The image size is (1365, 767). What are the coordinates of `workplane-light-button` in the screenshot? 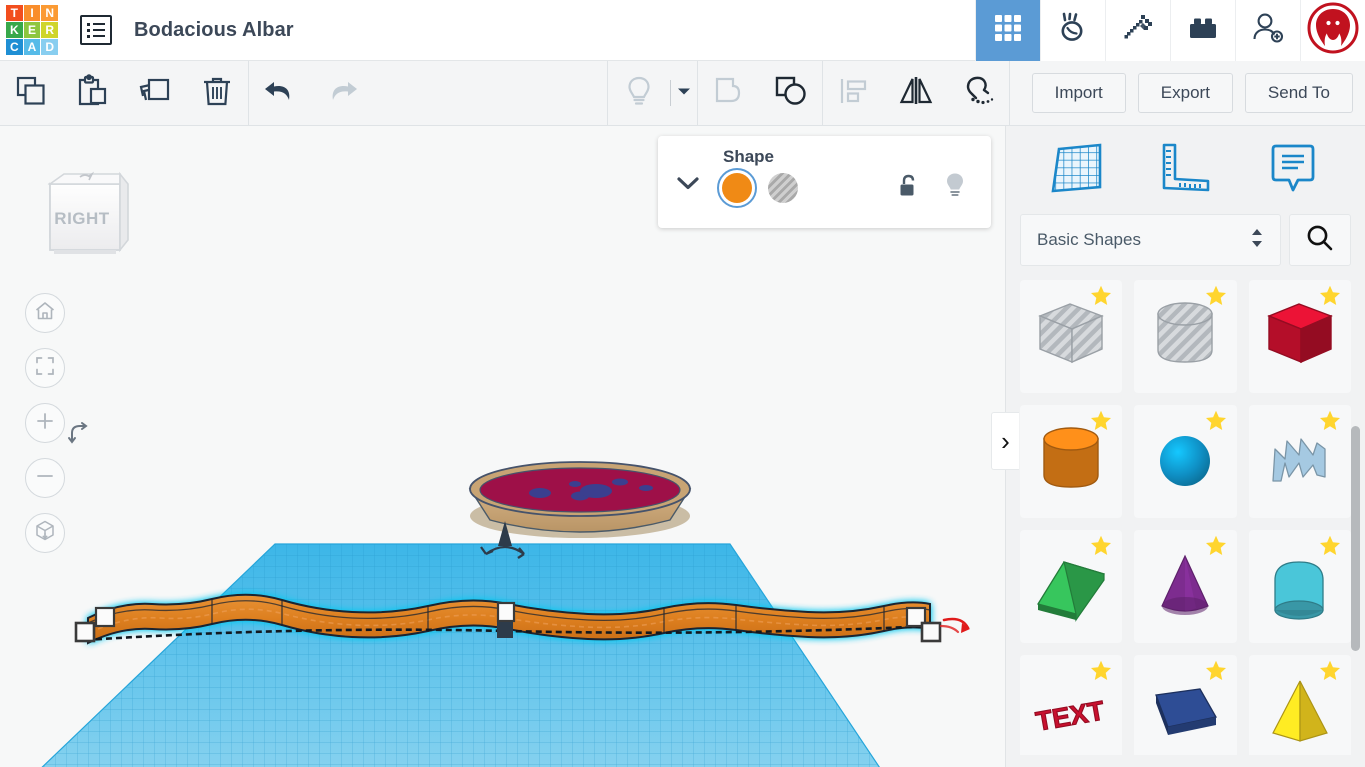 It's located at (639, 93).